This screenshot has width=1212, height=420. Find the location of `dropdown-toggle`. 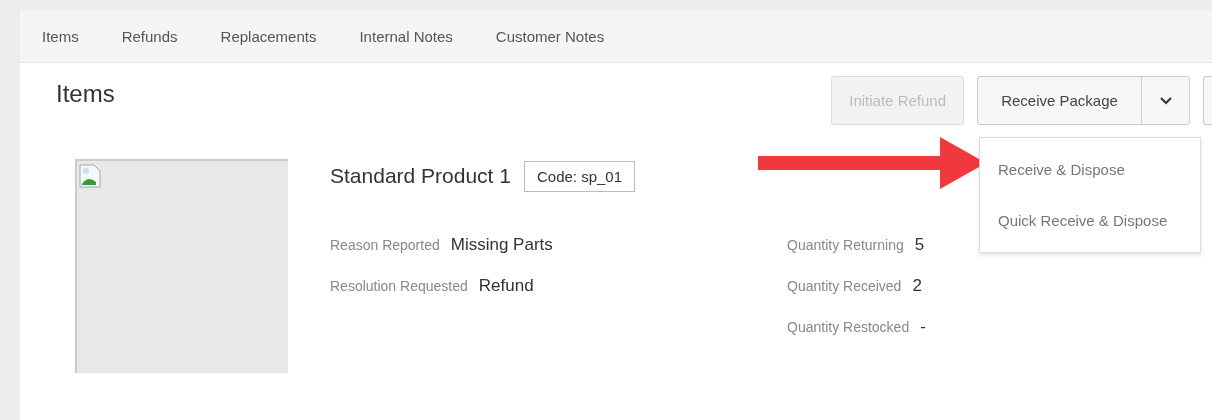

dropdown-toggle is located at coordinates (1165, 100).